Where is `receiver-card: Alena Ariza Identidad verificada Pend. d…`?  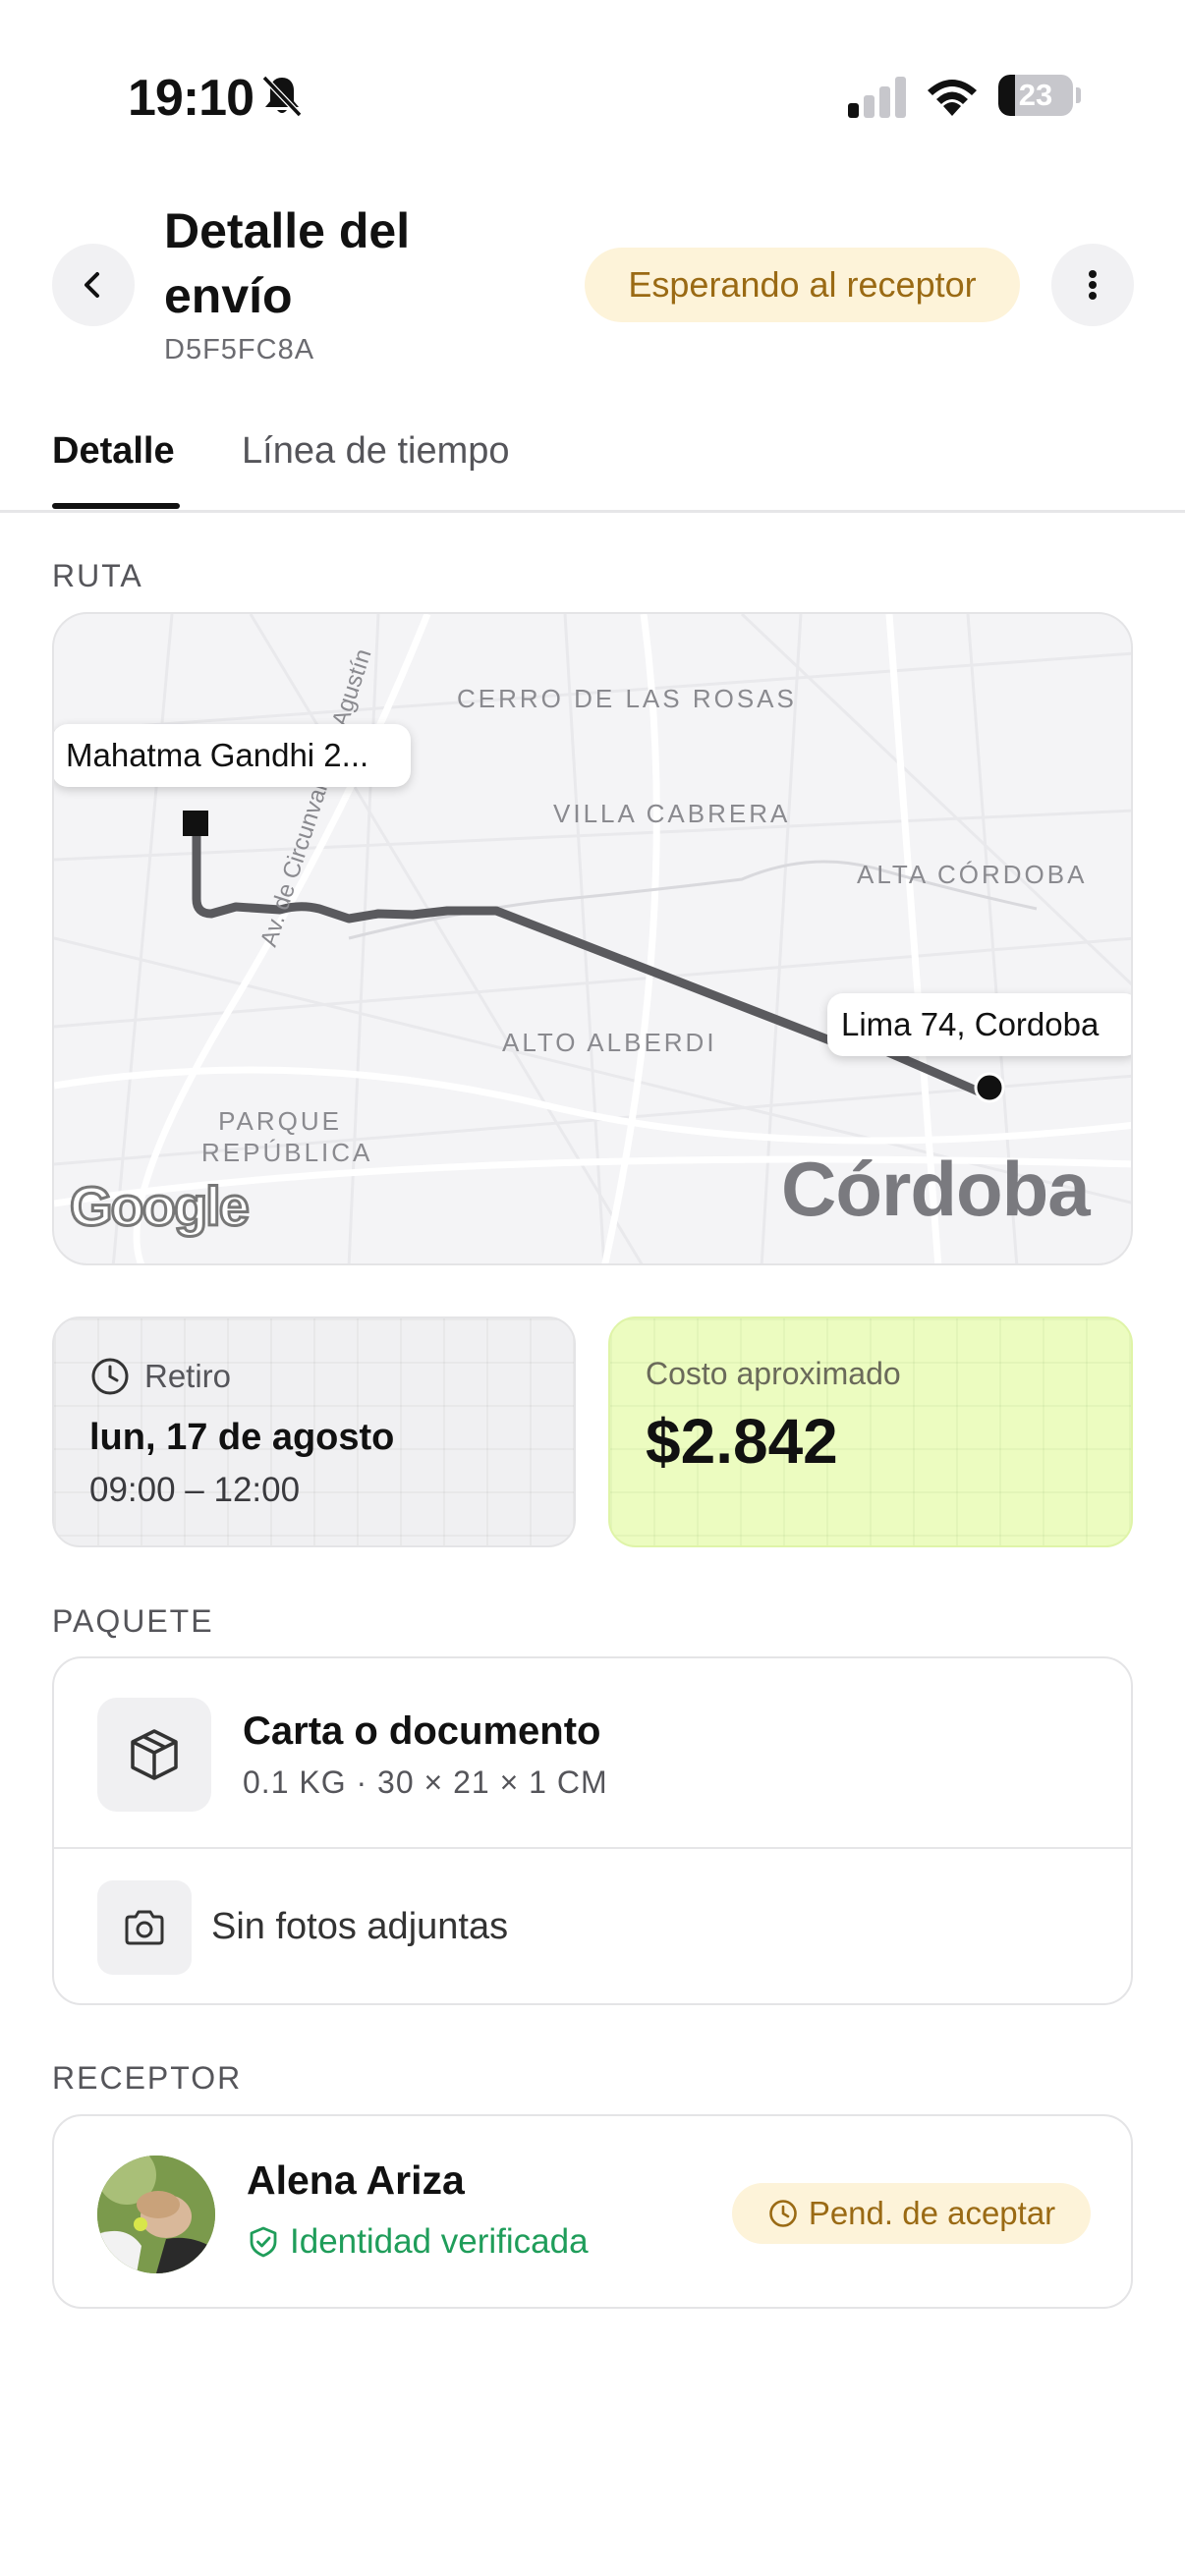
receiver-card: Alena Ariza Identidad verificada Pend. d… is located at coordinates (592, 2211).